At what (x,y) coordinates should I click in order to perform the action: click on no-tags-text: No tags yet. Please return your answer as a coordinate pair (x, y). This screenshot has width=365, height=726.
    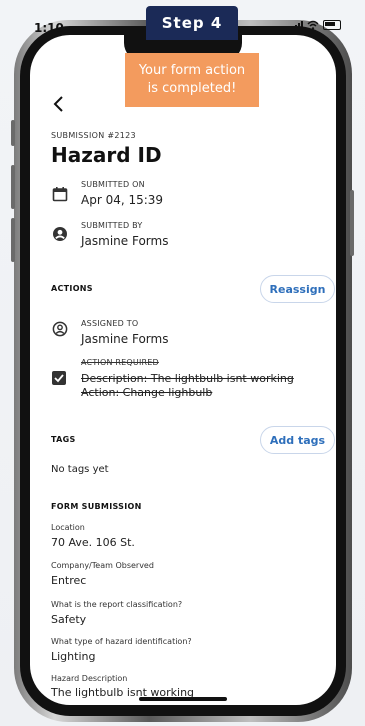
    Looking at the image, I should click on (80, 469).